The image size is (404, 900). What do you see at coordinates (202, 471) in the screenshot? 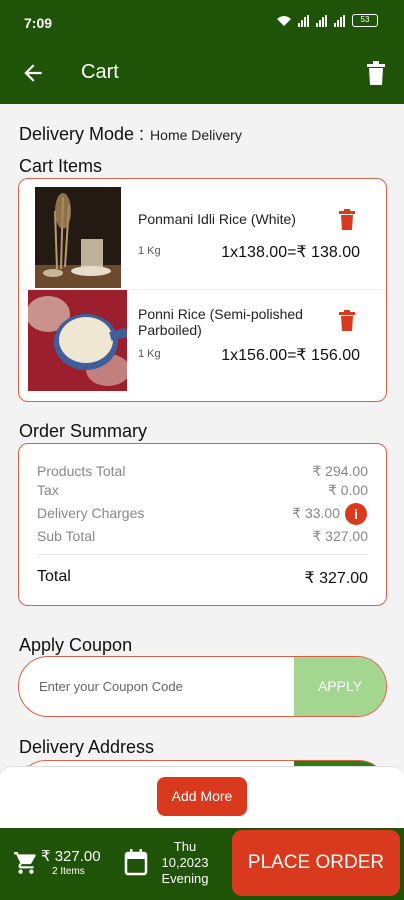
I see `summary-row: Products Total ₹ 294.00` at bounding box center [202, 471].